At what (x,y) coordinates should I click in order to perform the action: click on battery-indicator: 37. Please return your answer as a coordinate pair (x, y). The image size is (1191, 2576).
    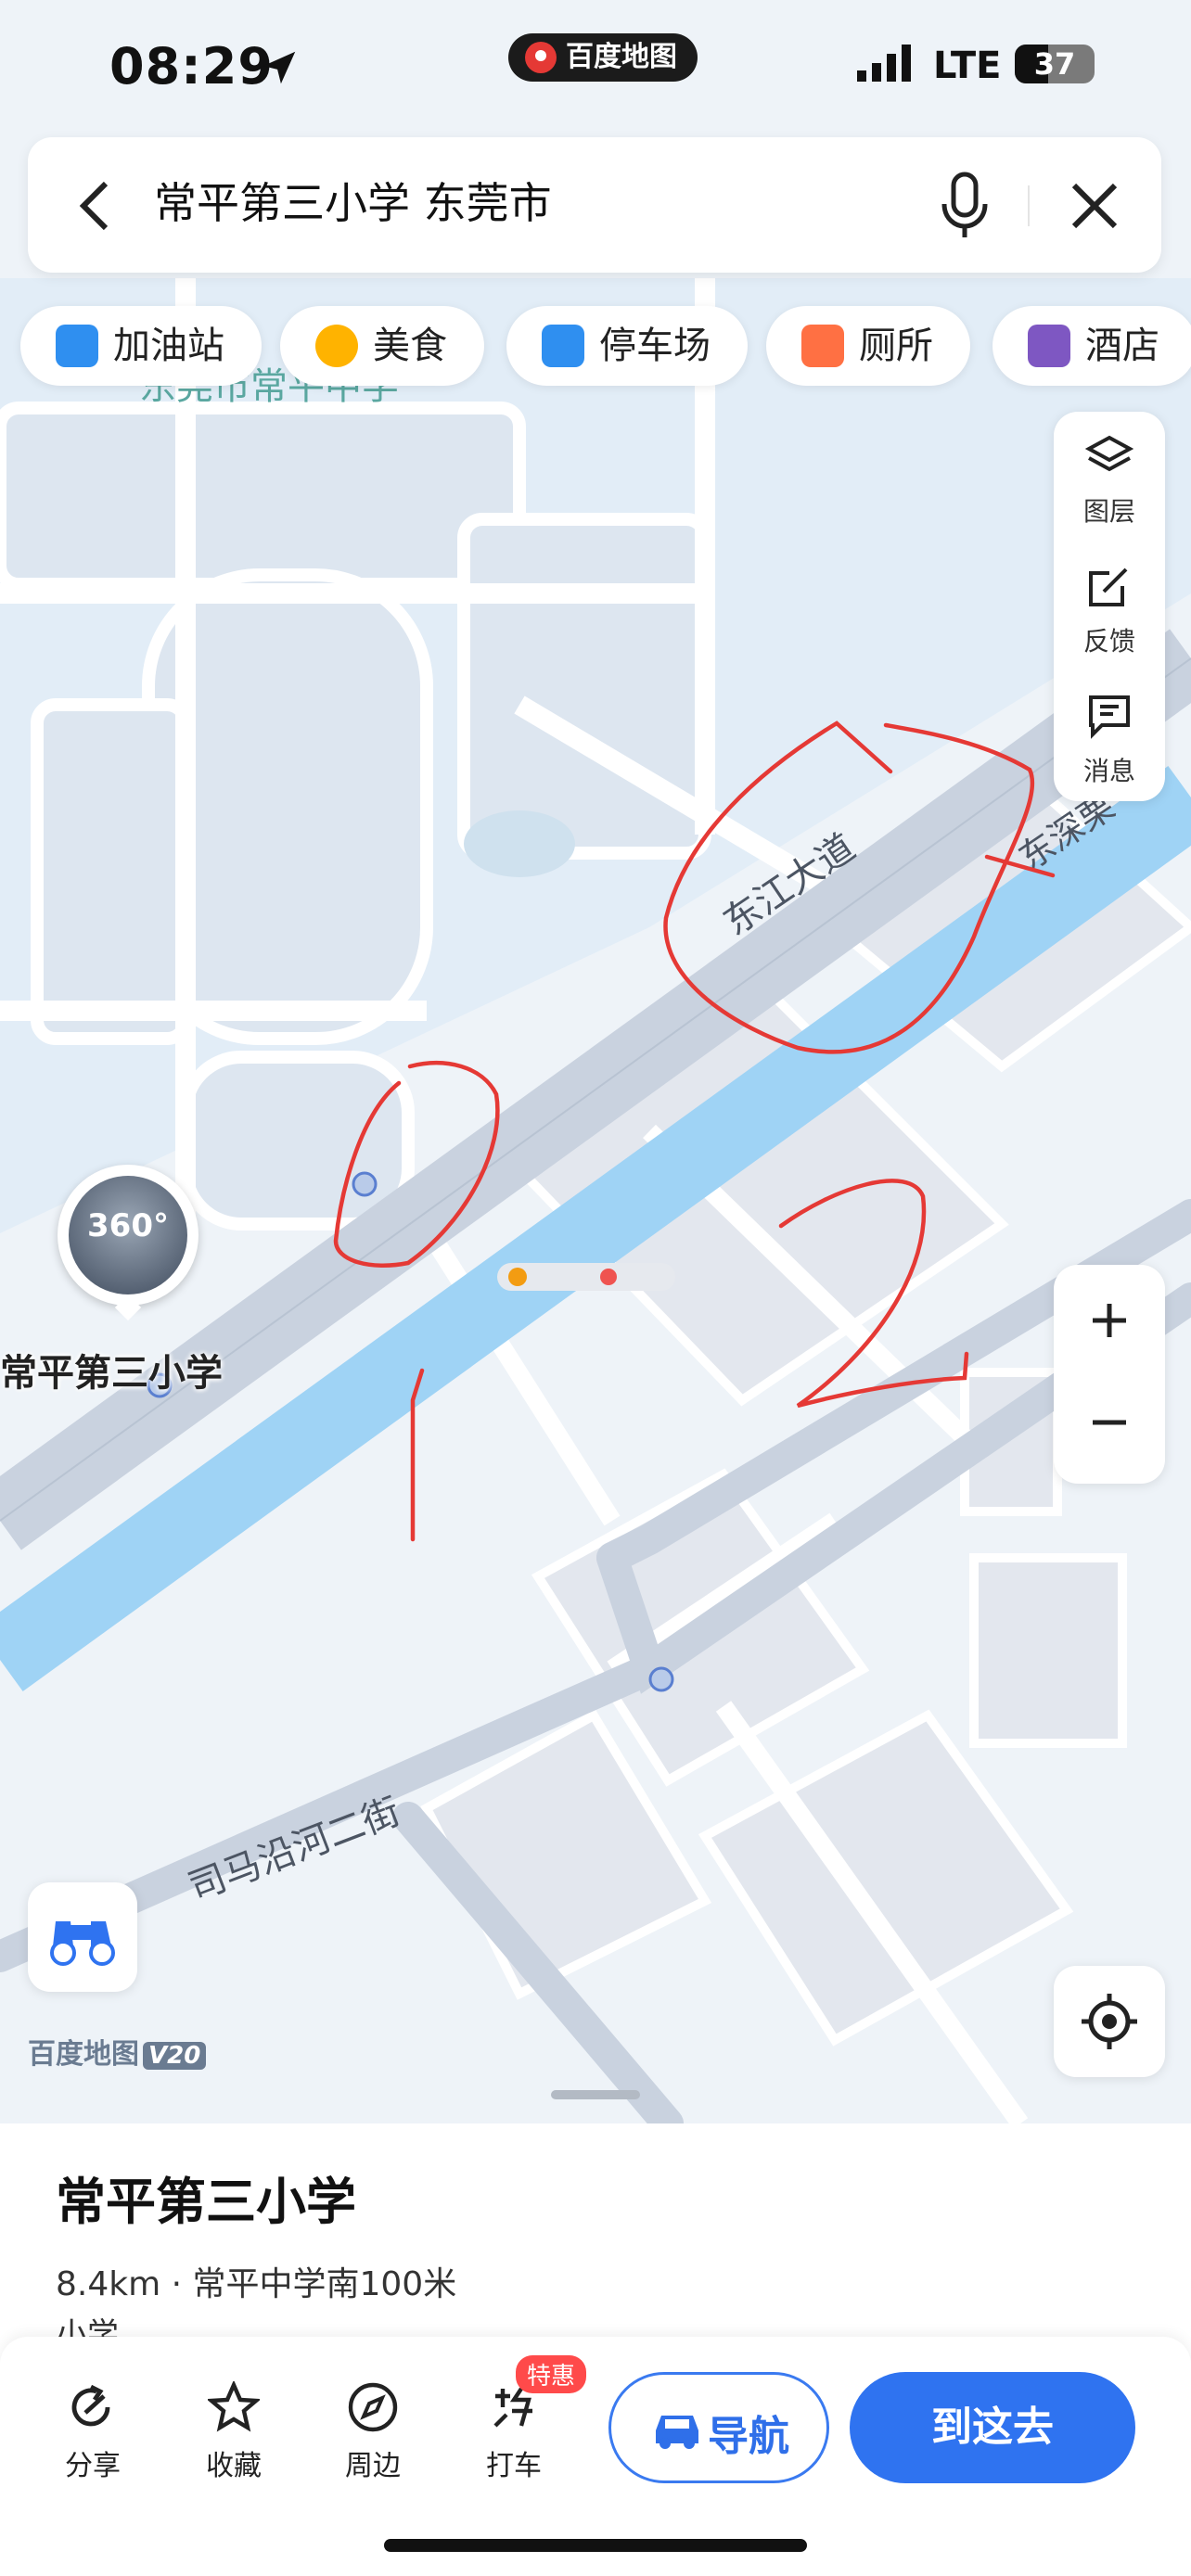
    Looking at the image, I should click on (1055, 64).